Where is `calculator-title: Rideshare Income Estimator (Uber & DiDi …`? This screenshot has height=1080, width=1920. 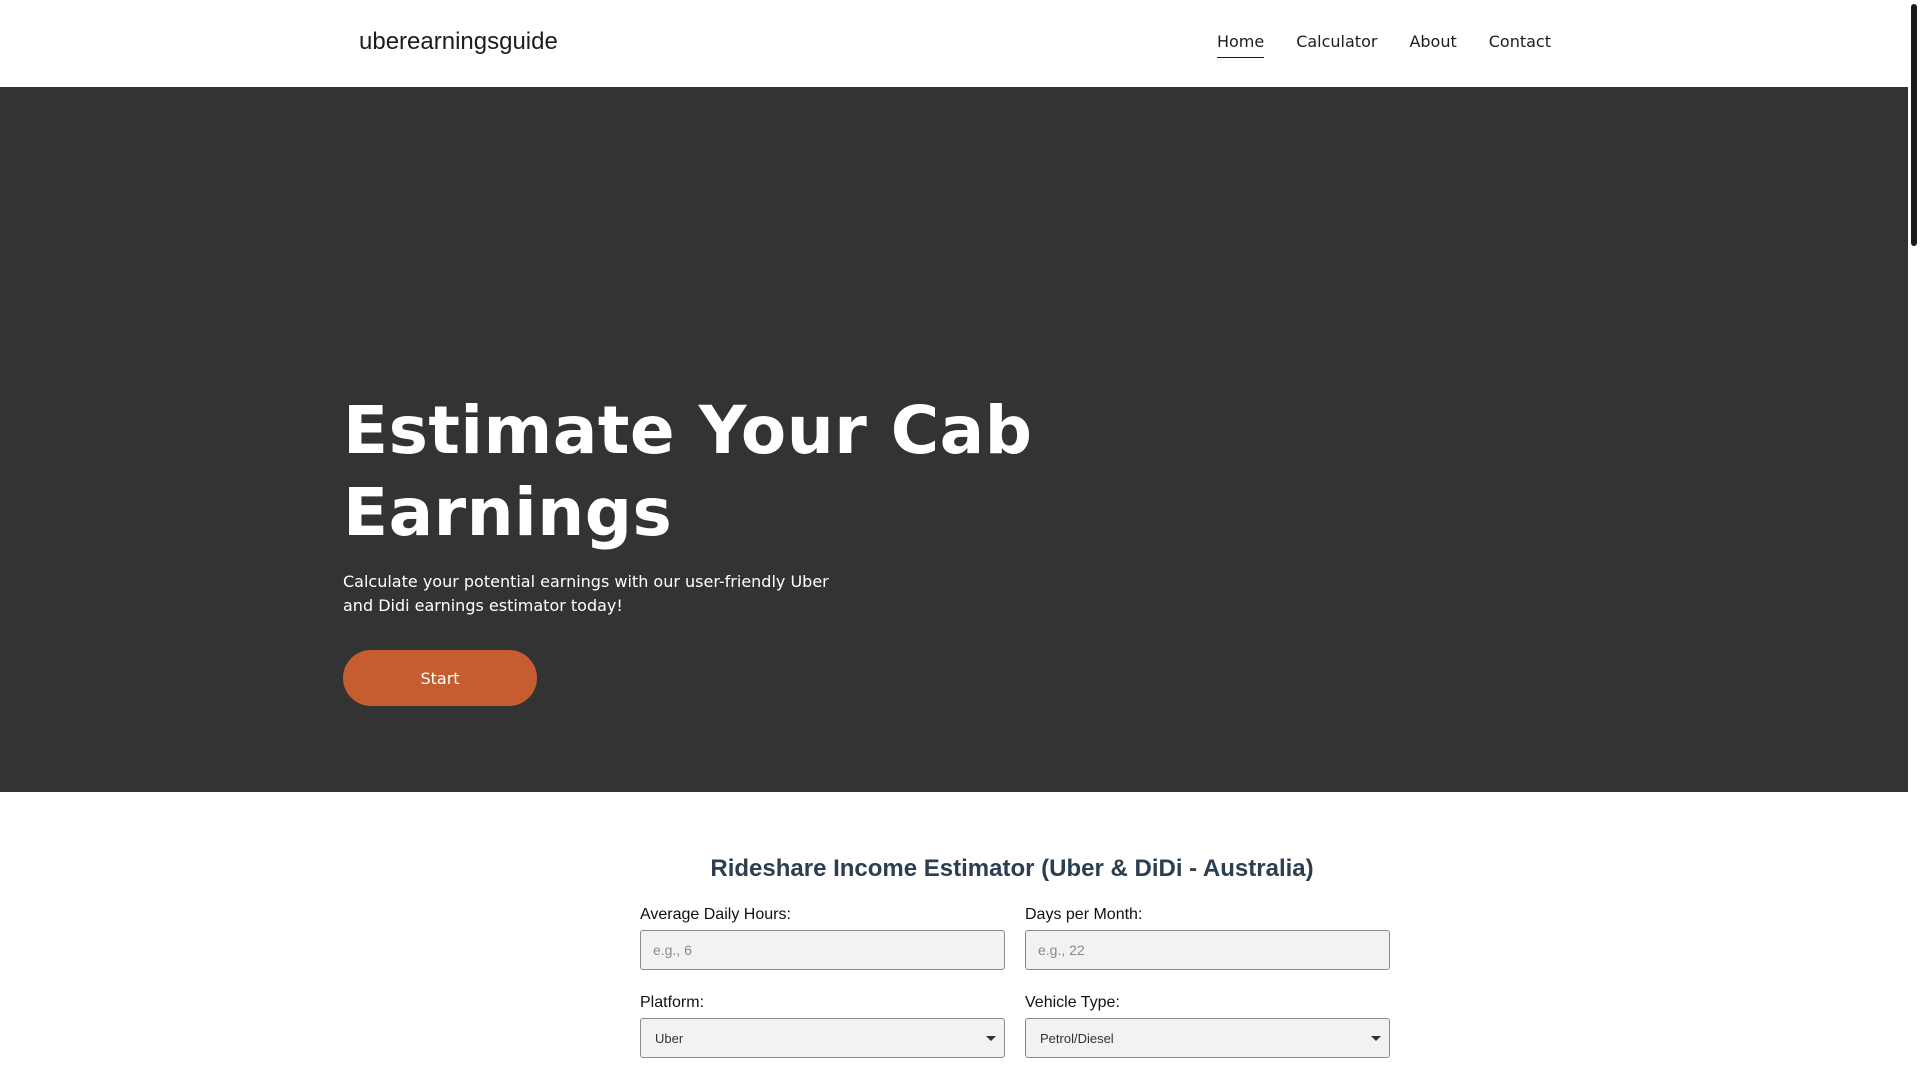
calculator-title: Rideshare Income Estimator (Uber & DiDi … is located at coordinates (1012, 868).